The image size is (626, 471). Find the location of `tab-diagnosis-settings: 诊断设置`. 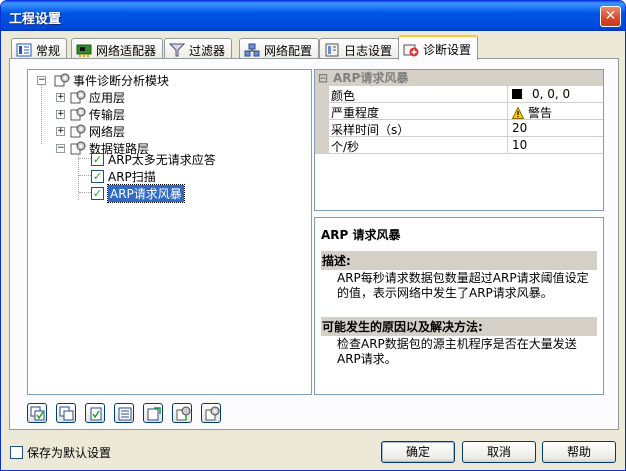

tab-diagnosis-settings: 诊断设置 is located at coordinates (438, 47).